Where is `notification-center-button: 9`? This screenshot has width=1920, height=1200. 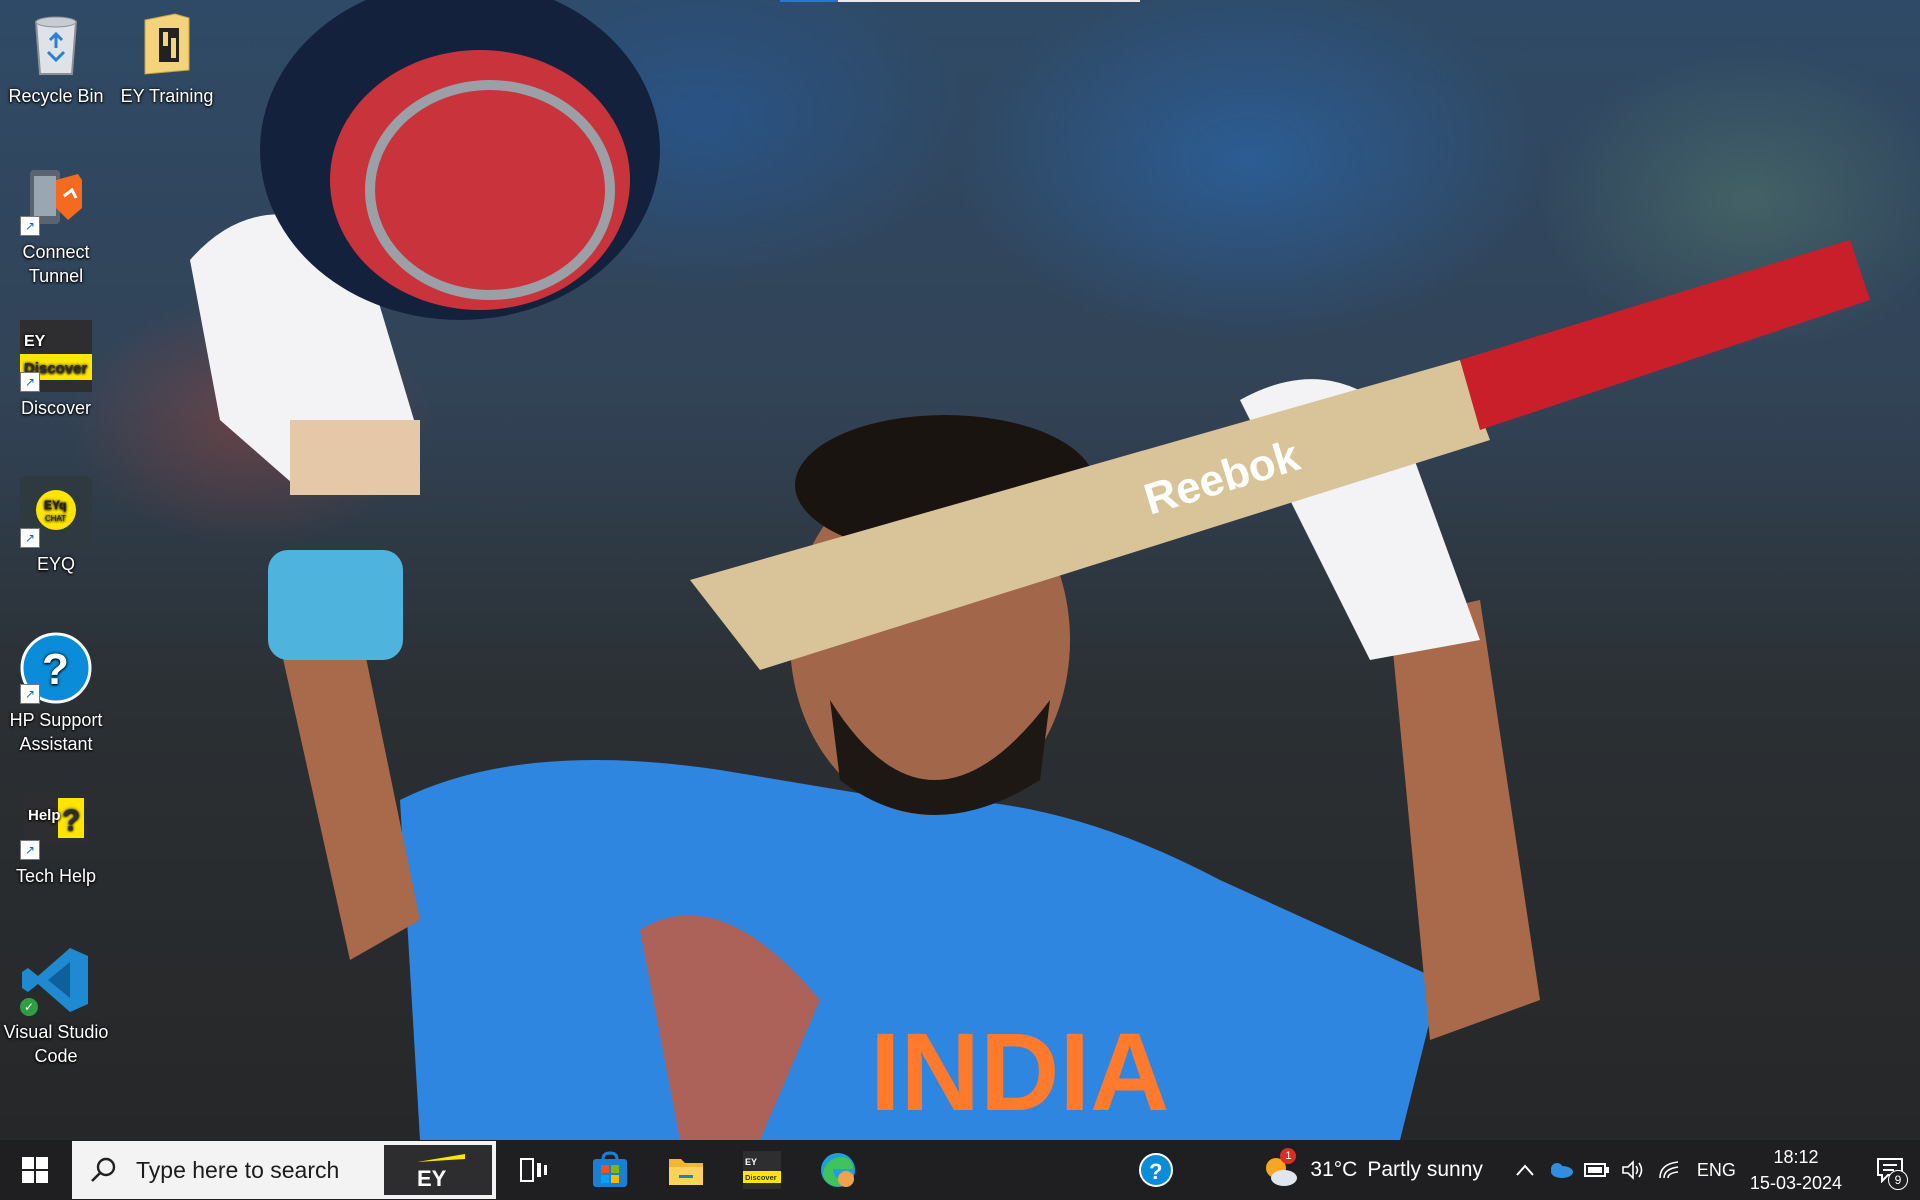 notification-center-button: 9 is located at coordinates (1890, 1170).